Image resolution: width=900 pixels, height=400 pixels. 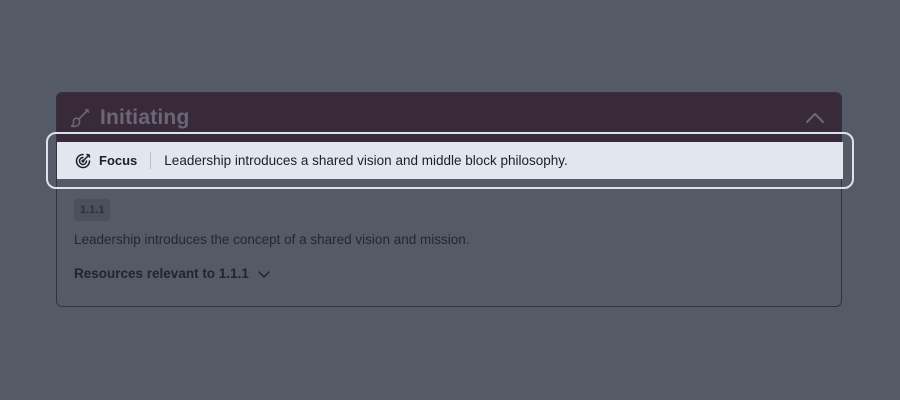 I want to click on target-arrow-icon, so click(x=83, y=161).